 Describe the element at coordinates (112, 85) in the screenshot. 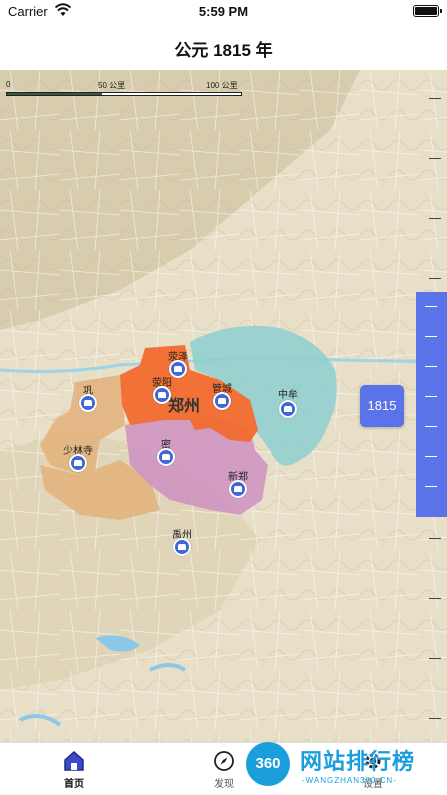

I see `scale-mid: 50 公里` at that location.